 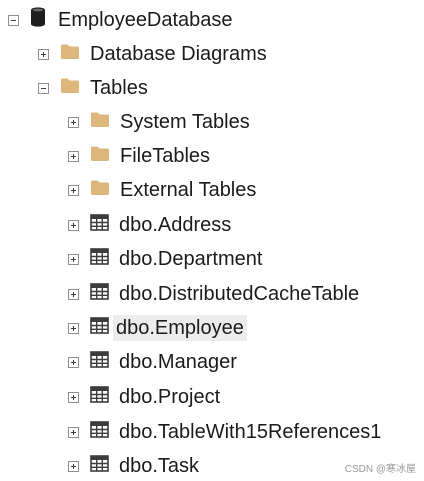 I want to click on tree-node-table-employee: dbo.Employee, so click(x=157, y=328).